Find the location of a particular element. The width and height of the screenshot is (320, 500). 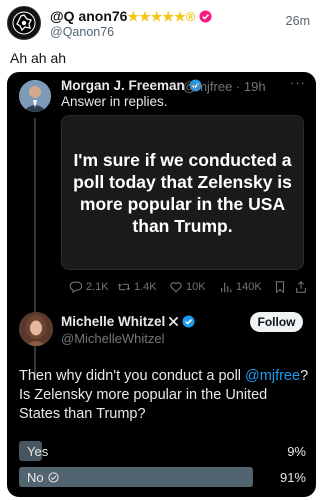

outer-author-badges: ★★★★★® is located at coordinates (161, 16).